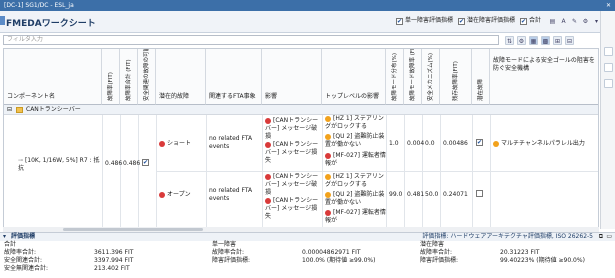 The image size is (615, 278). I want to click on summary-total-v3: 213.402 FIT, so click(112, 268).